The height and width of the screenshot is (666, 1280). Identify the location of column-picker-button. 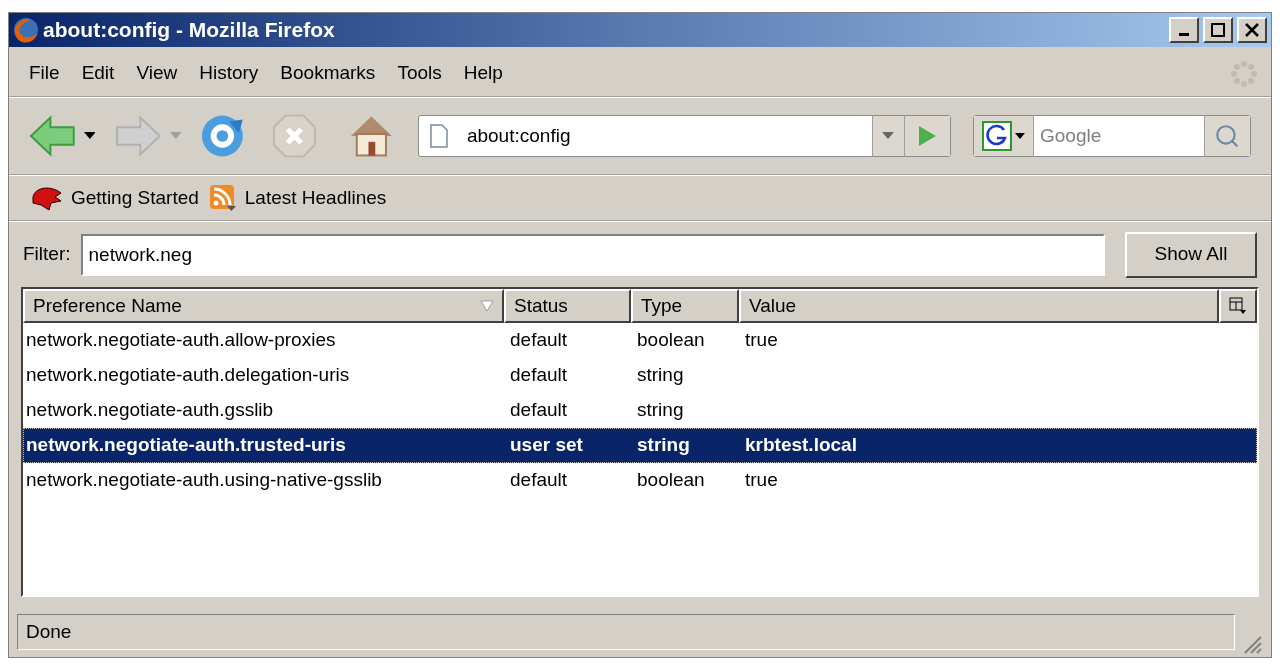
(1238, 306).